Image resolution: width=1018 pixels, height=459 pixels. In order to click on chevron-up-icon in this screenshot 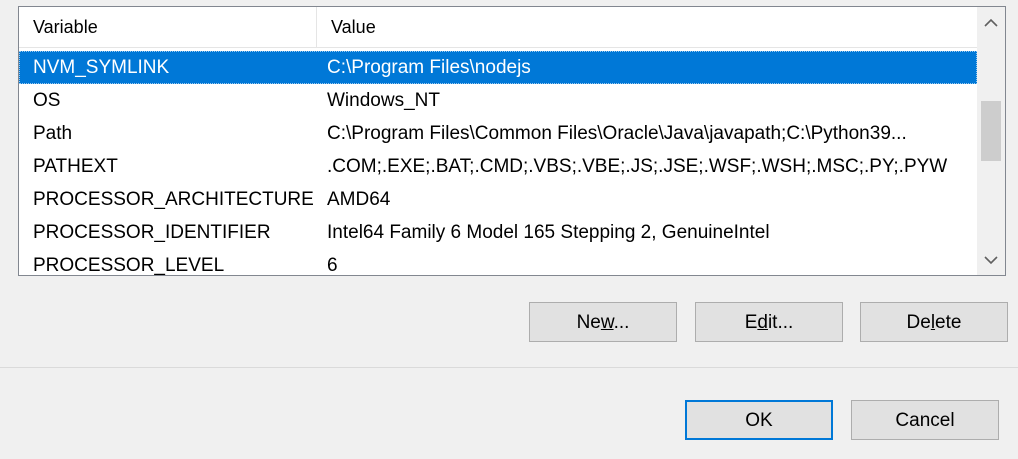, I will do `click(991, 22)`.